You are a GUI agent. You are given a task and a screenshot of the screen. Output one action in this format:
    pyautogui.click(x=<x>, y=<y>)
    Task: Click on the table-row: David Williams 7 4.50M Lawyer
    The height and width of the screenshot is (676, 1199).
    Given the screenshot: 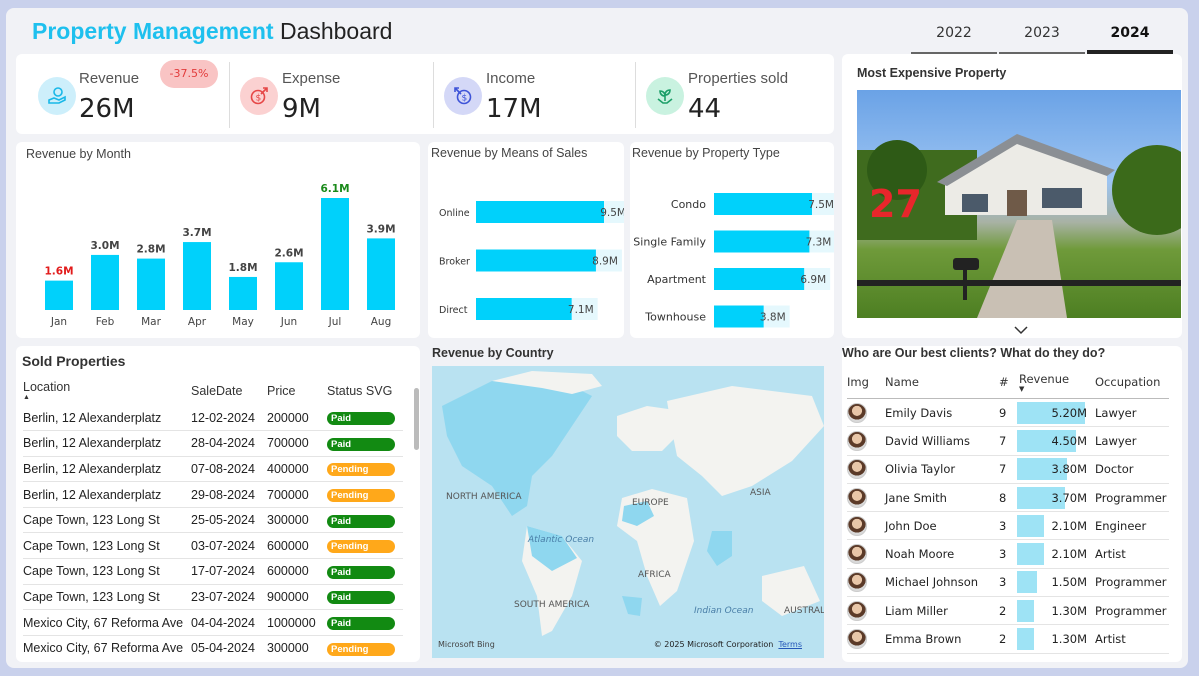 What is the action you would take?
    pyautogui.click(x=1008, y=441)
    